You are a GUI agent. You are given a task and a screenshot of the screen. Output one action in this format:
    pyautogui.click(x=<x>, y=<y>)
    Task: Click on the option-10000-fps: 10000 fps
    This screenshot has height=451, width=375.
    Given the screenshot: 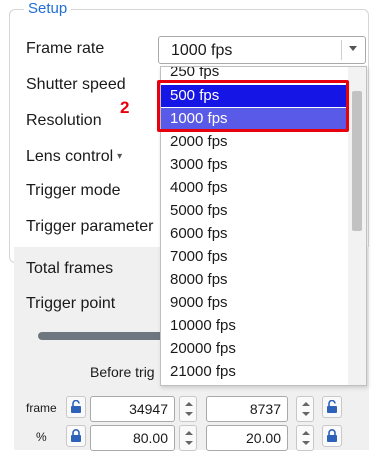 What is the action you would take?
    pyautogui.click(x=255, y=326)
    